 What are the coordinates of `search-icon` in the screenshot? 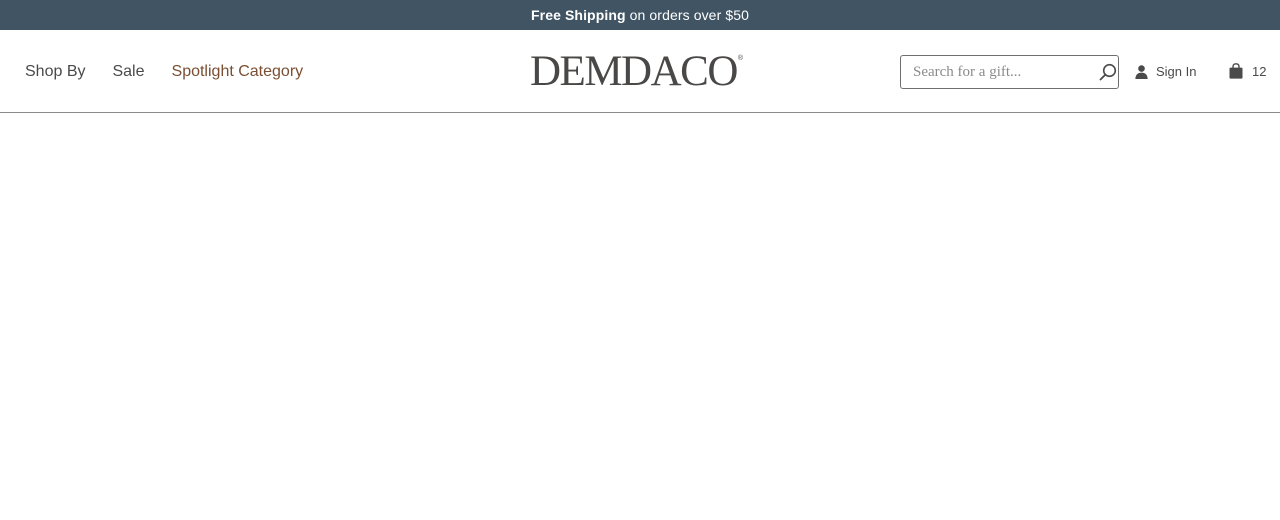 It's located at (1108, 72).